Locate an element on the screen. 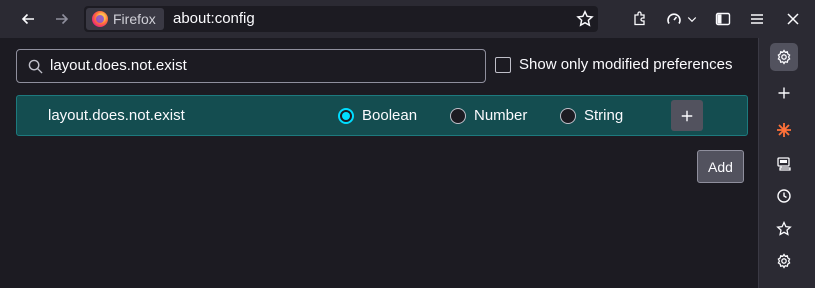 The image size is (815, 288). pref-name: layout.does.not.exist is located at coordinates (116, 115).